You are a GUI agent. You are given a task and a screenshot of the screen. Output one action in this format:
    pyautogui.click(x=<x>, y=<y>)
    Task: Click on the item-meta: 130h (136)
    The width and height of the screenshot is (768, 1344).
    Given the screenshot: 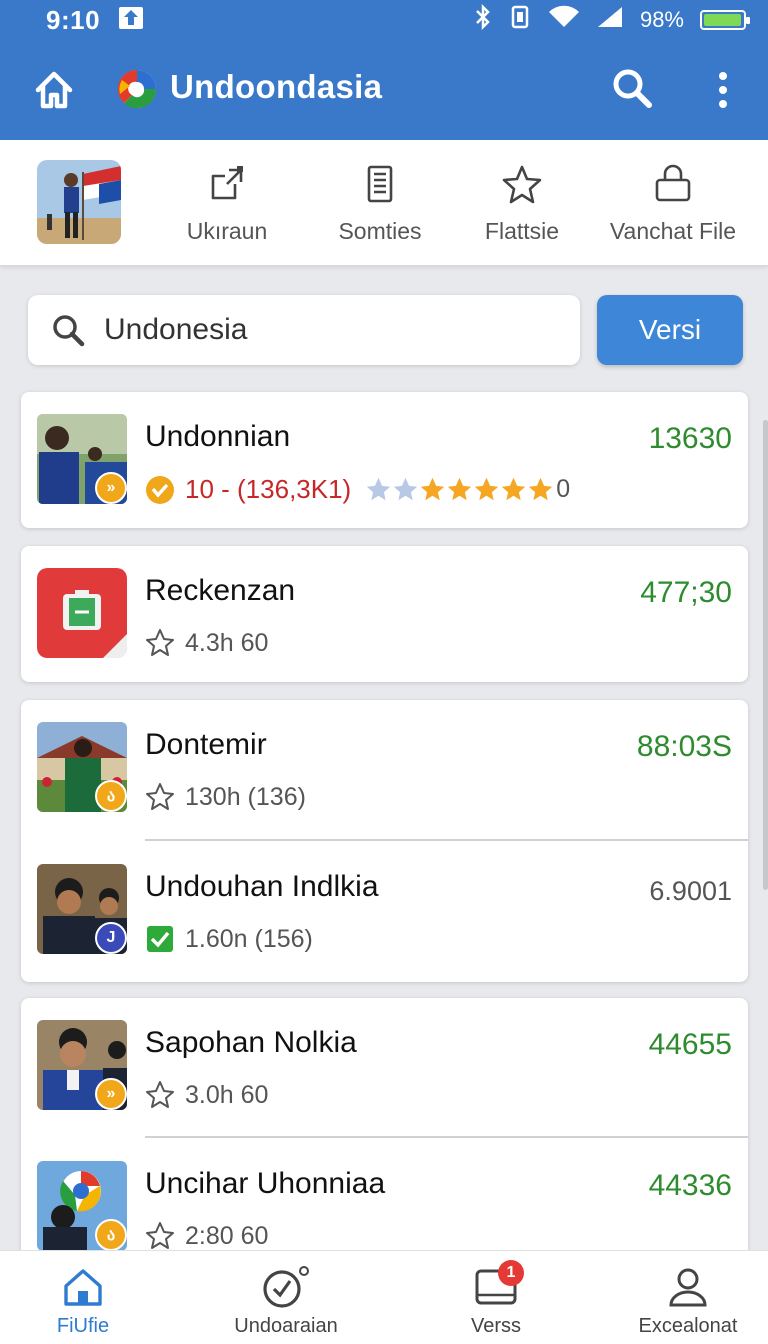 What is the action you would take?
    pyautogui.click(x=225, y=797)
    